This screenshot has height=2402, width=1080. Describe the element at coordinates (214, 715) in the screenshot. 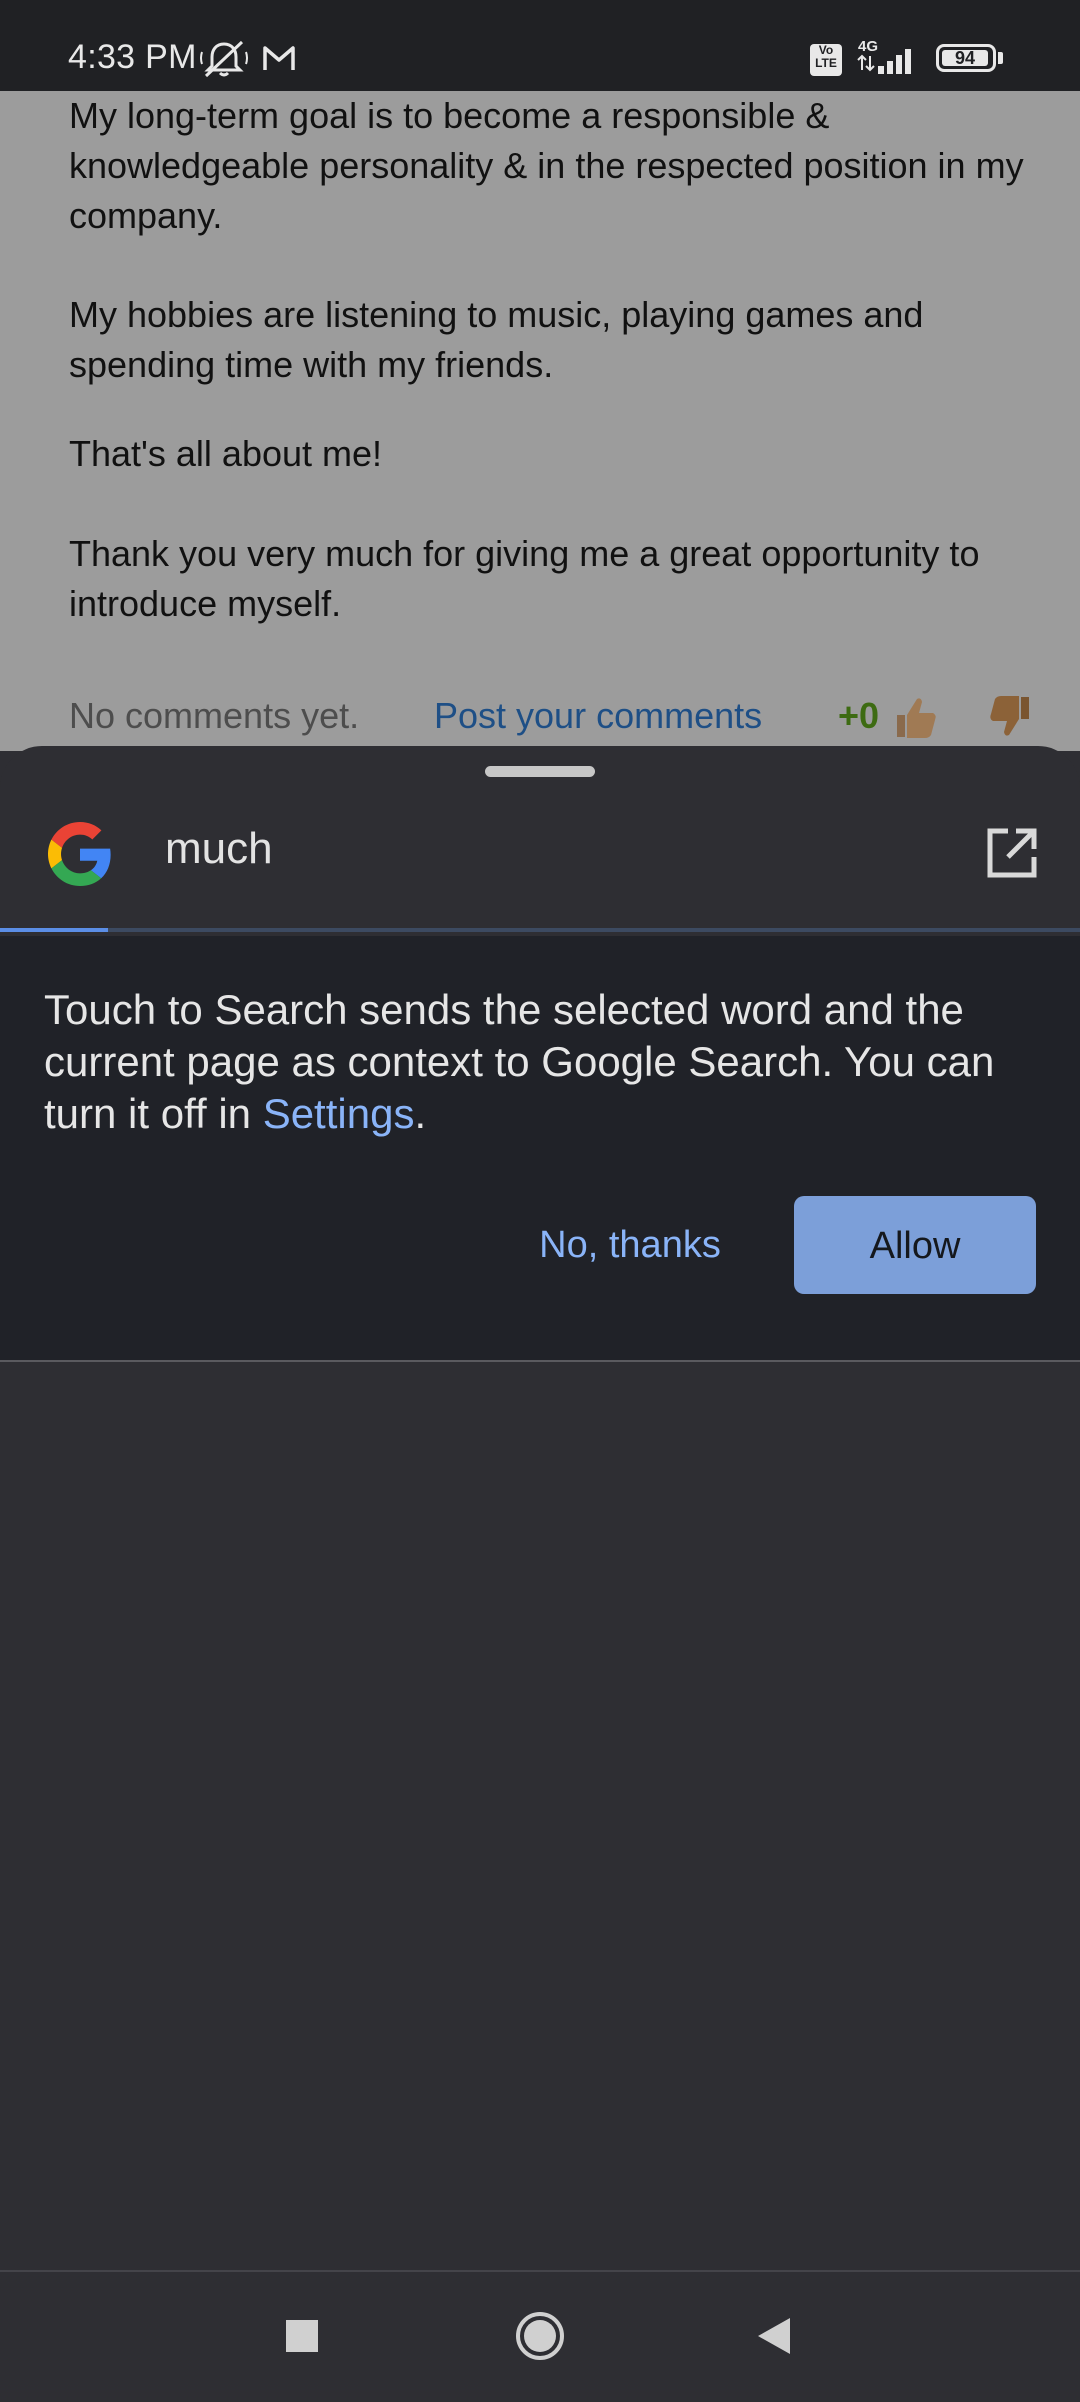

I see `no-comments-text: No comments yet.` at that location.